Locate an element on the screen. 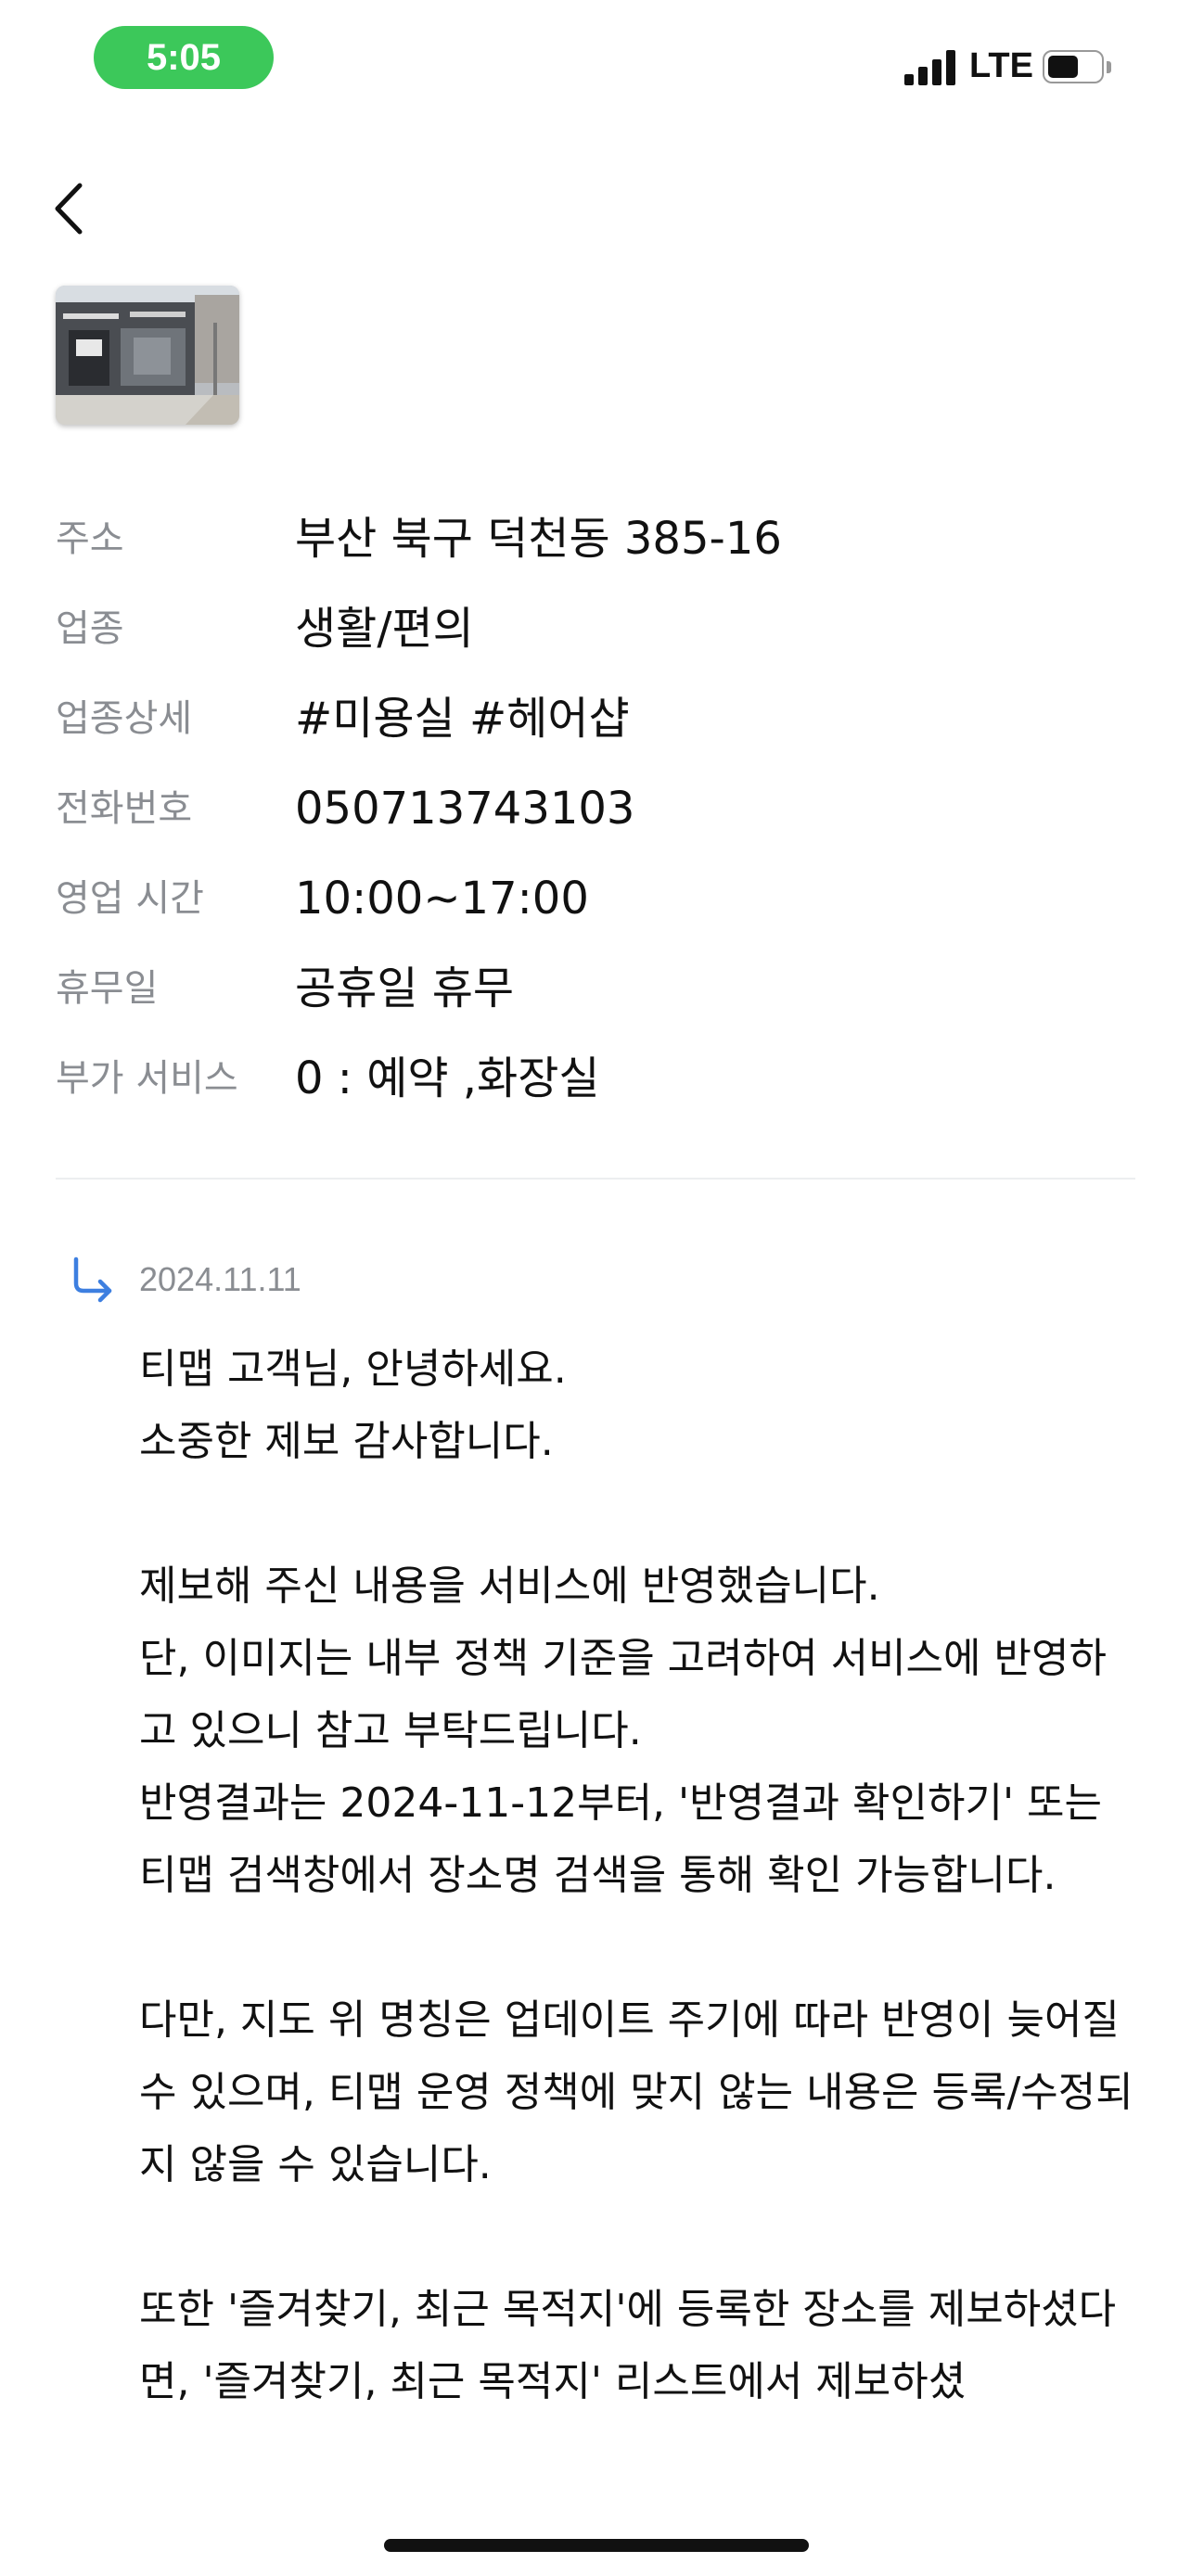 The height and width of the screenshot is (2576, 1191). storefront-image is located at coordinates (147, 355).